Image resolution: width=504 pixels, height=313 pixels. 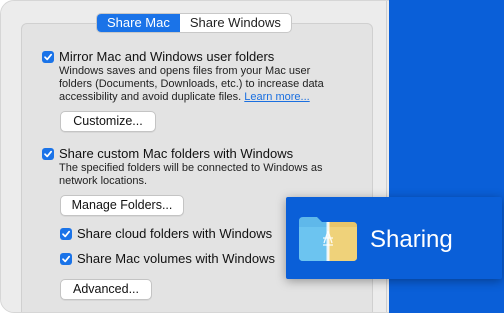 I want to click on mac-volumes-checkbox, so click(x=66, y=259).